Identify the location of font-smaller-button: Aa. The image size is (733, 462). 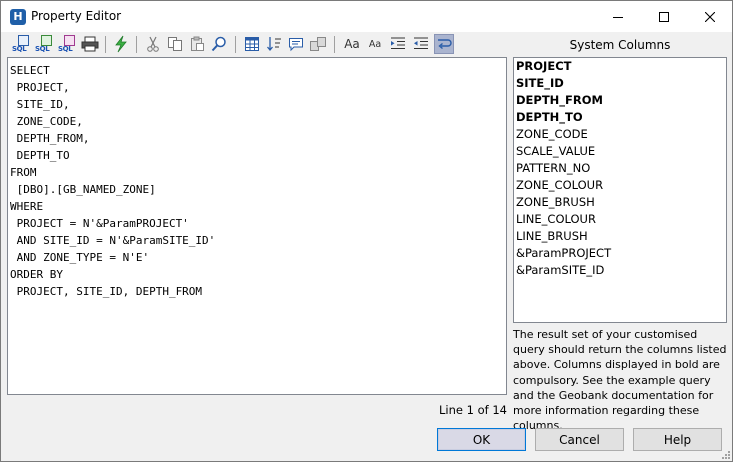
(375, 44).